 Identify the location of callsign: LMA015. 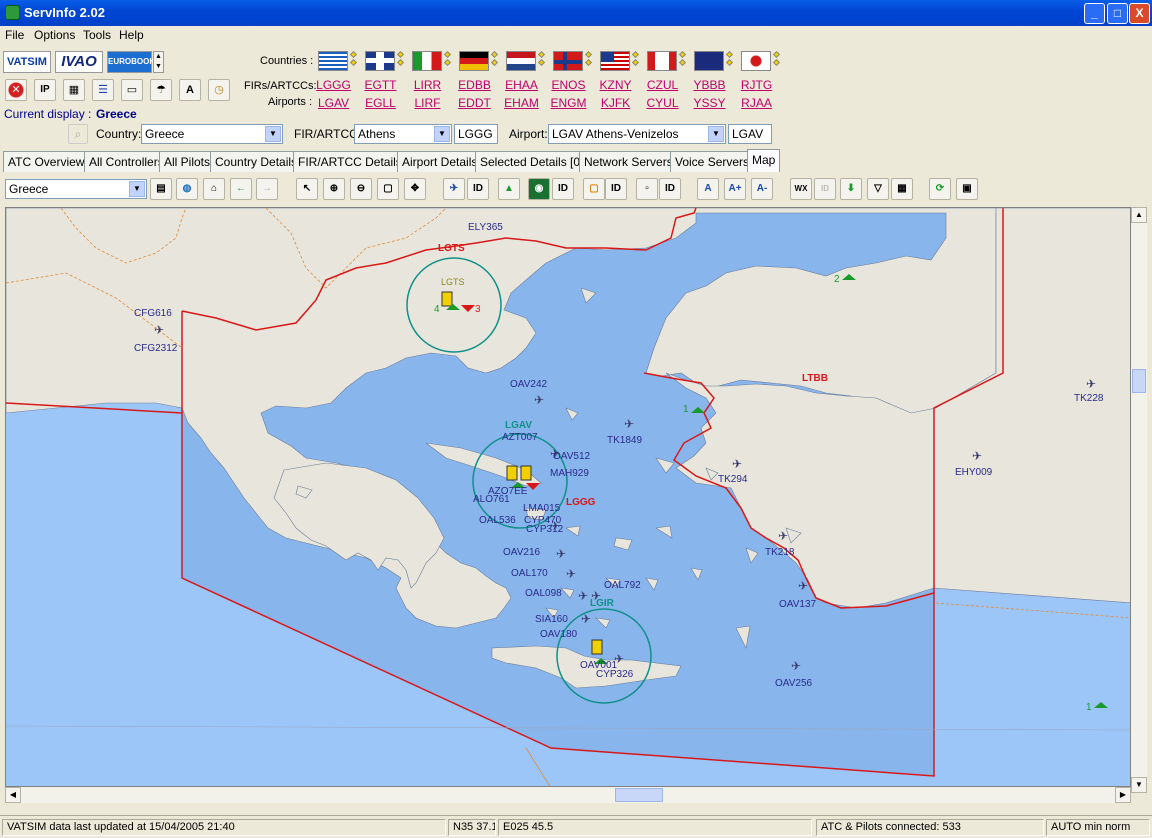
(541, 508).